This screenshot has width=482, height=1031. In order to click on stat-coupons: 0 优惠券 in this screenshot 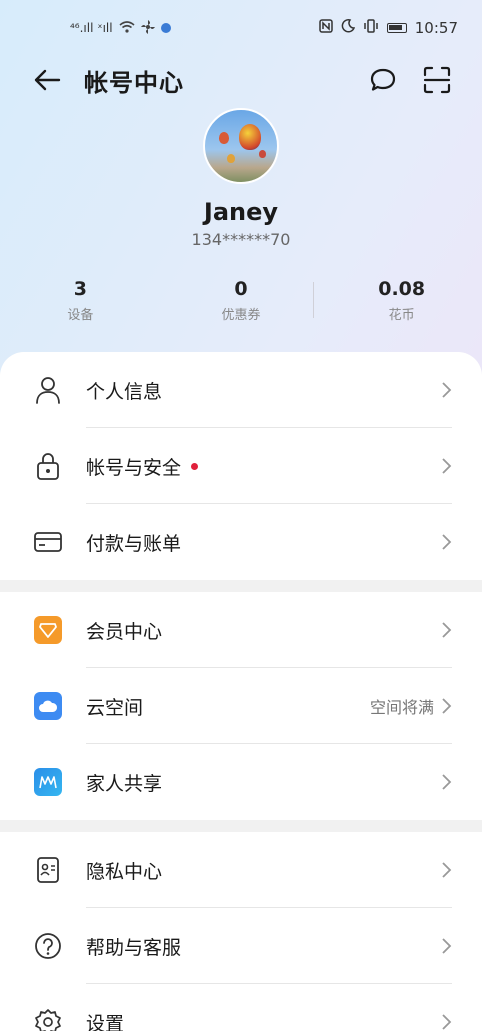, I will do `click(241, 300)`.